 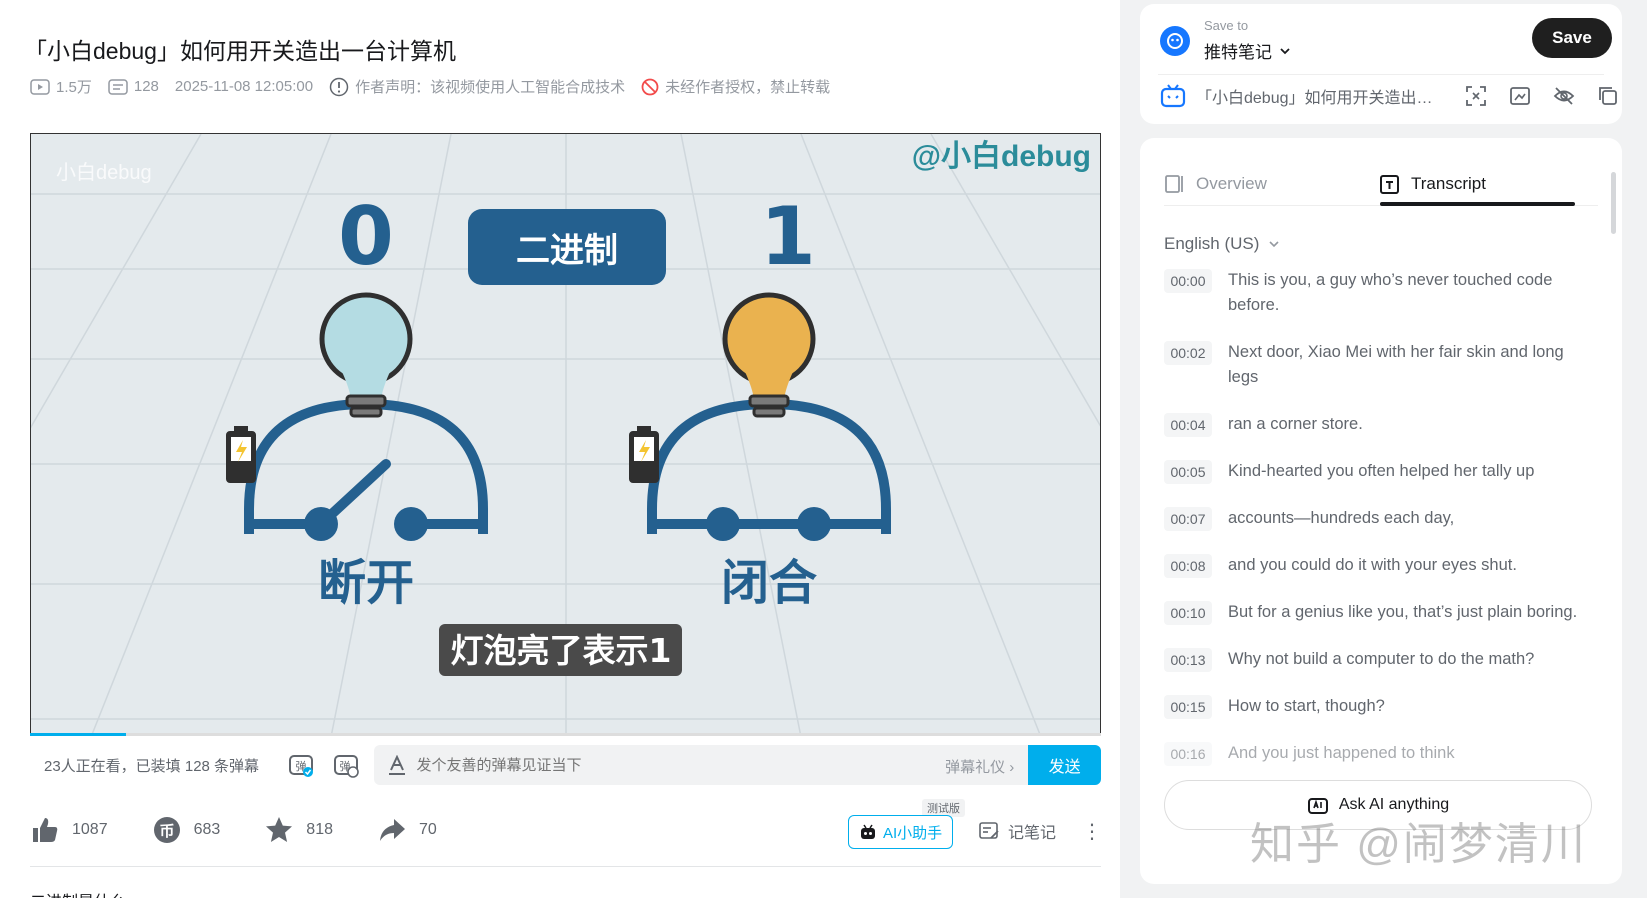 I want to click on transcript-text: accounts—hundreds each day,, so click(x=1341, y=518).